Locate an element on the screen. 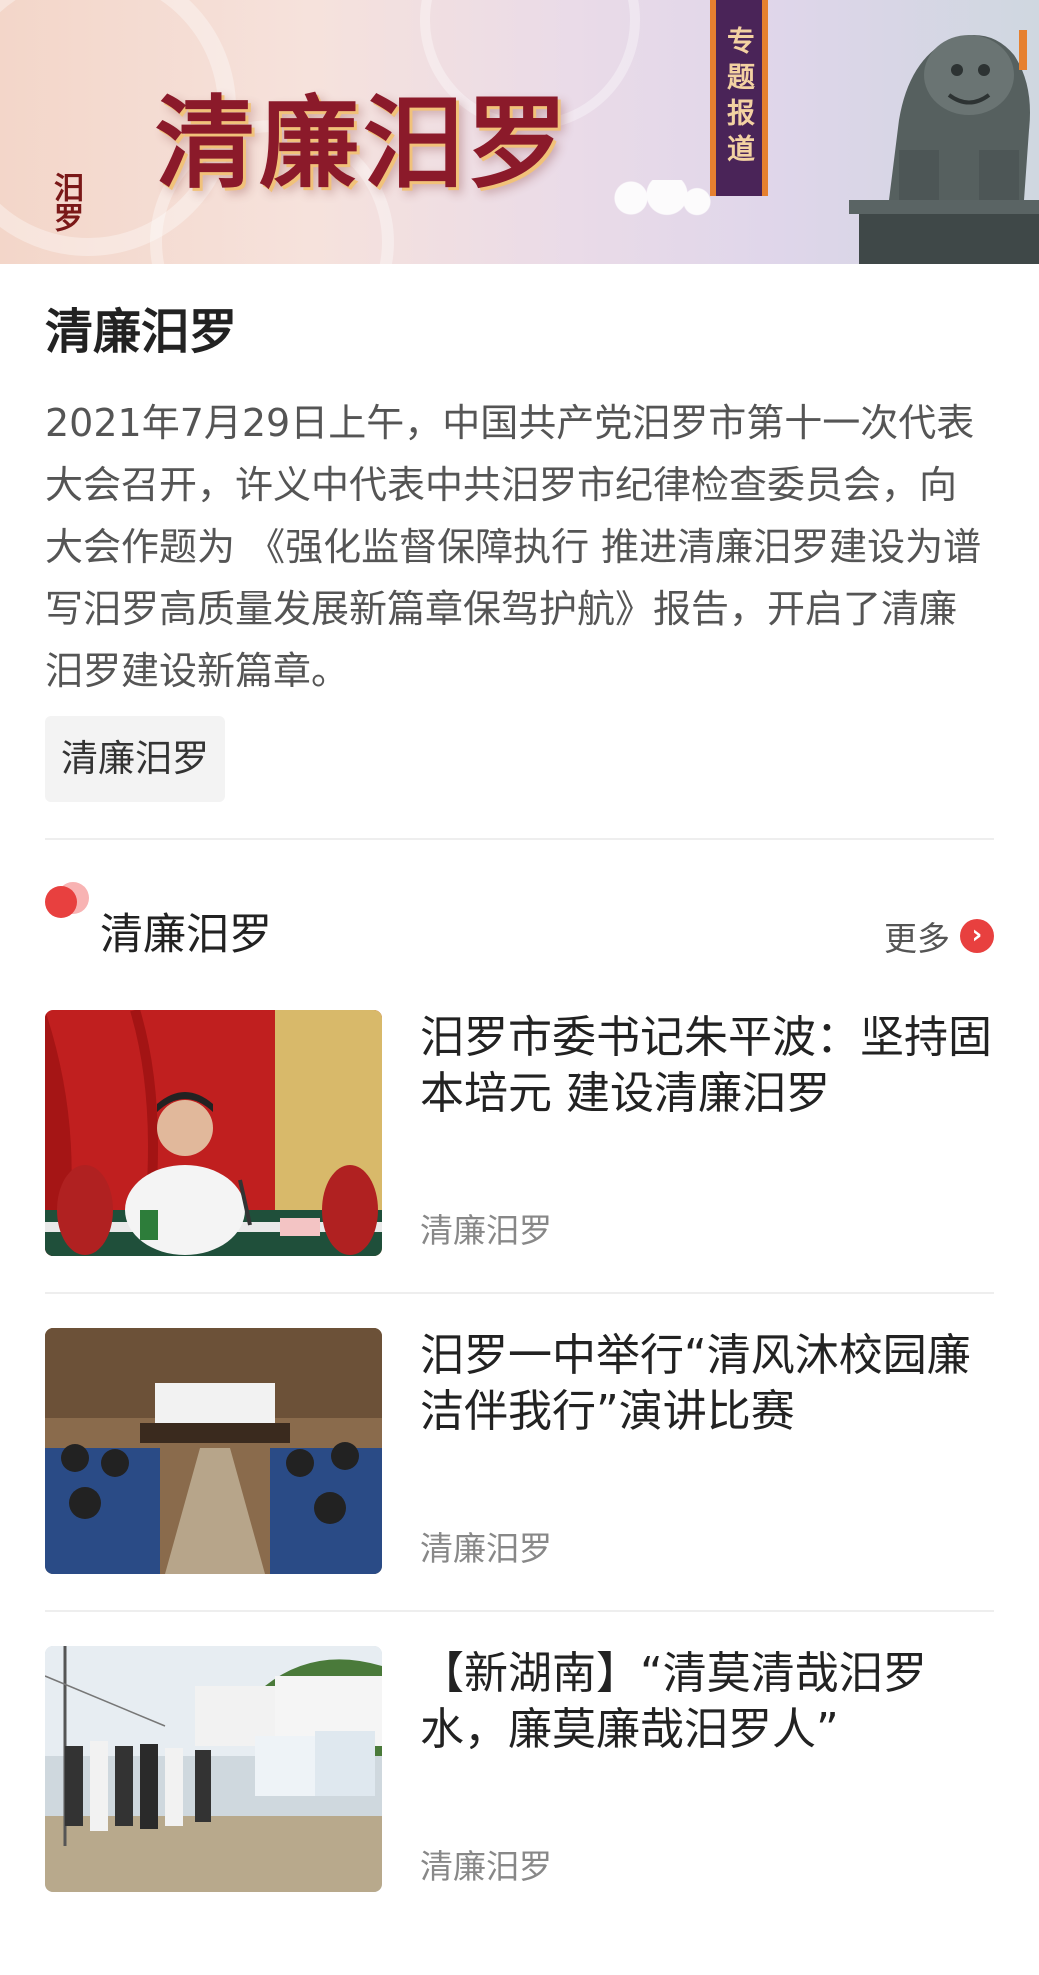 This screenshot has height=1975, width=1039. topic-tag: 清廉汨罗 is located at coordinates (135, 759).